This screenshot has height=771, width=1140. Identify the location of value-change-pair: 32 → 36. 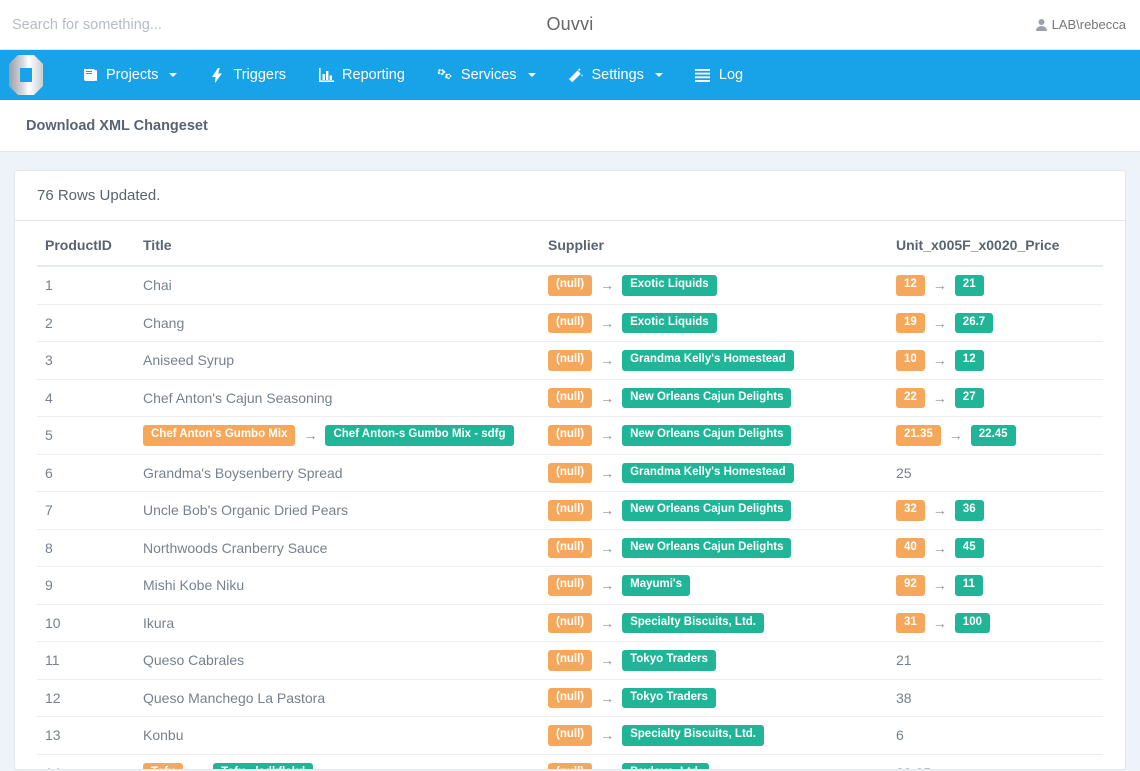
(995, 510).